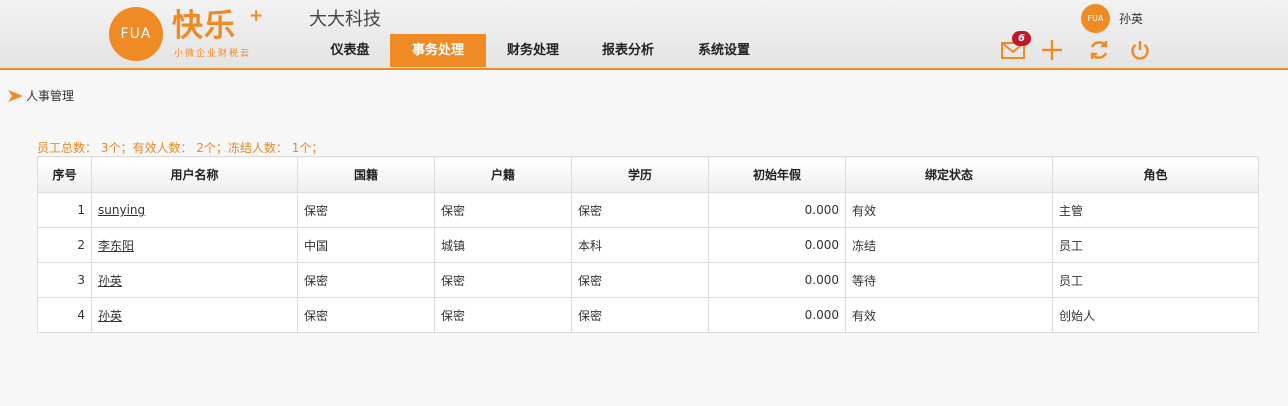 This screenshot has height=406, width=1288. I want to click on company-name: 大大科技, so click(345, 19).